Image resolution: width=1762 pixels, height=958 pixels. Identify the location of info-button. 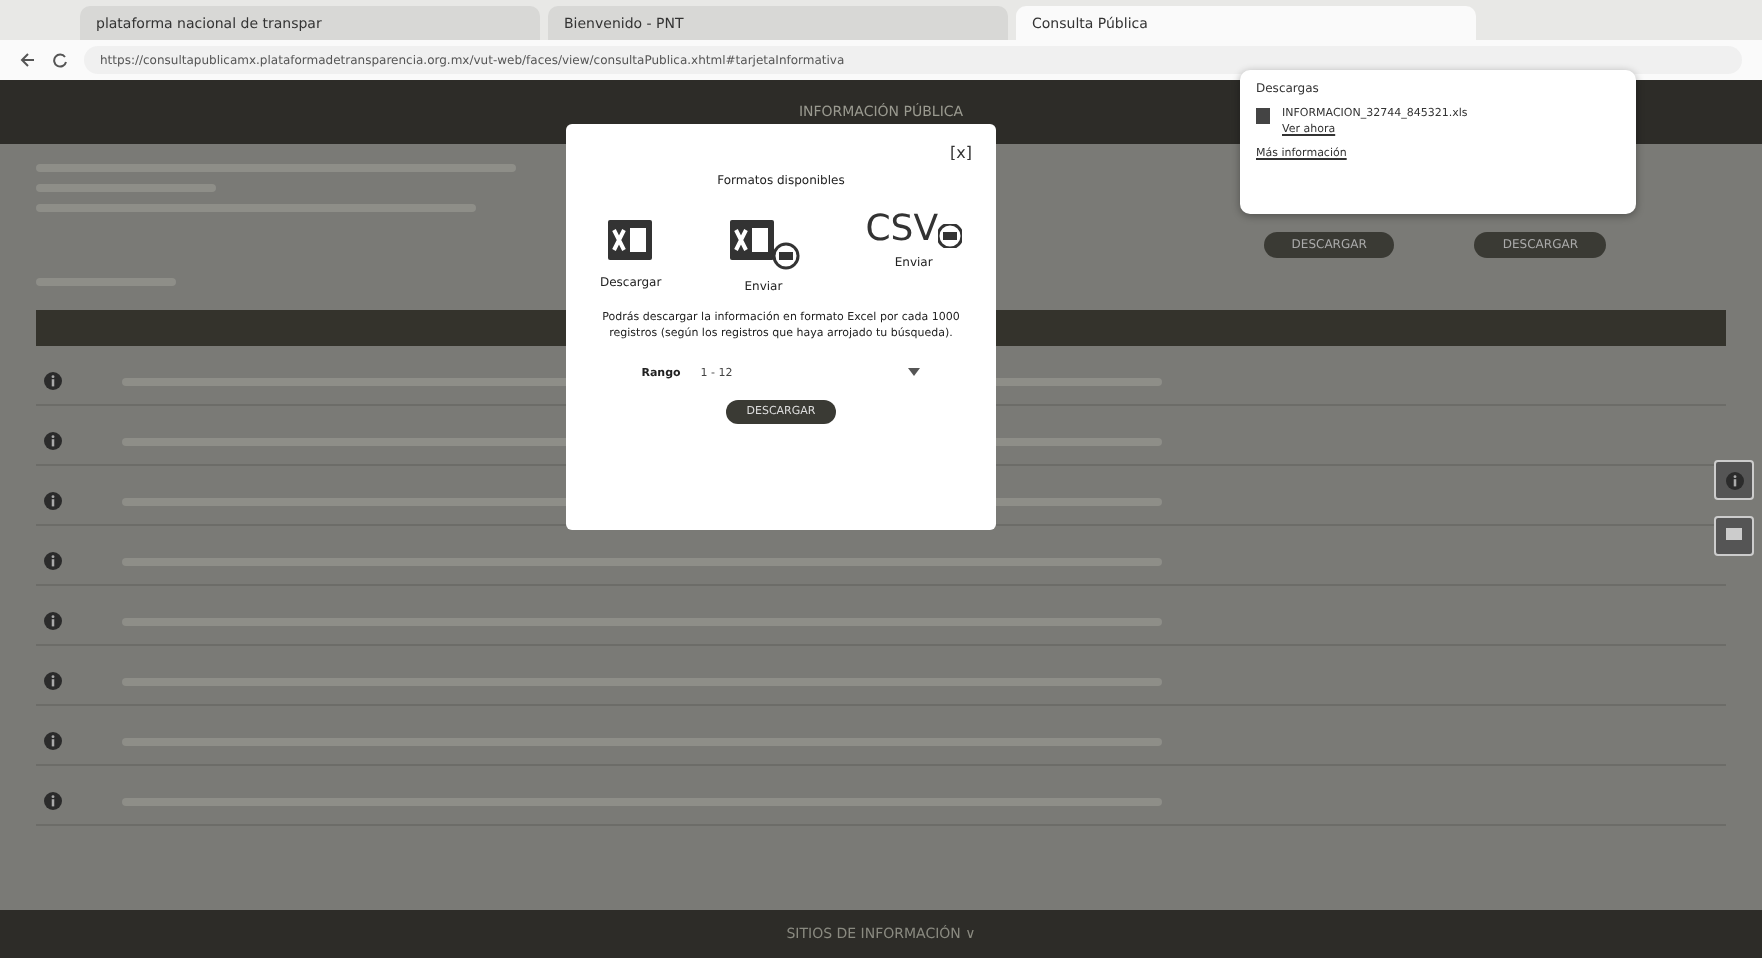
(1734, 480).